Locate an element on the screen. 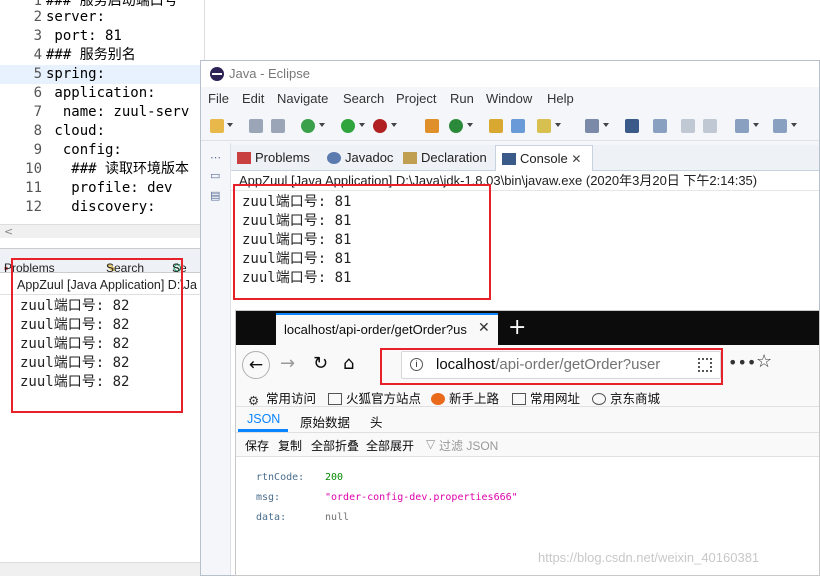  window-title-bar: Java - Eclipse is located at coordinates (510, 74).